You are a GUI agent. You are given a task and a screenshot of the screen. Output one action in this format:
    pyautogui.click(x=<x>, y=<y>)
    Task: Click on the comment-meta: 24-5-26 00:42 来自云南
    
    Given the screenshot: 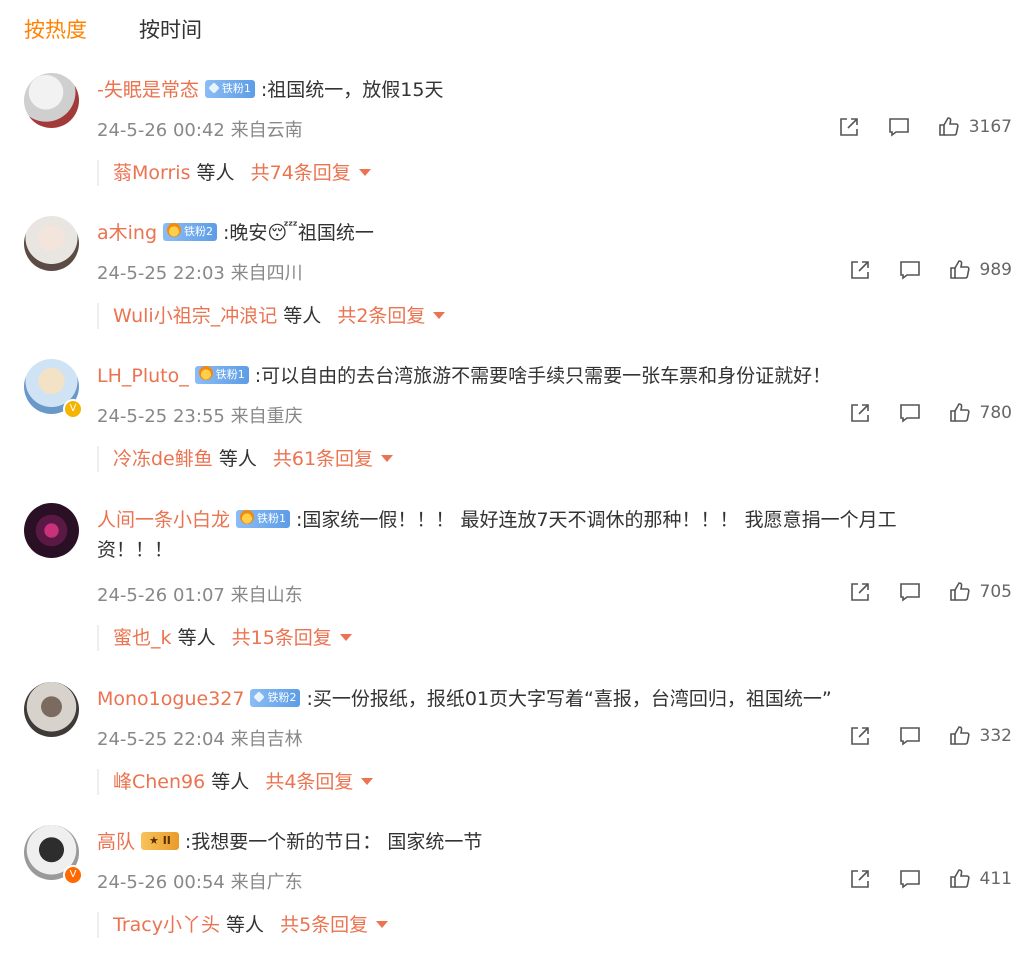 What is the action you would take?
    pyautogui.click(x=200, y=130)
    